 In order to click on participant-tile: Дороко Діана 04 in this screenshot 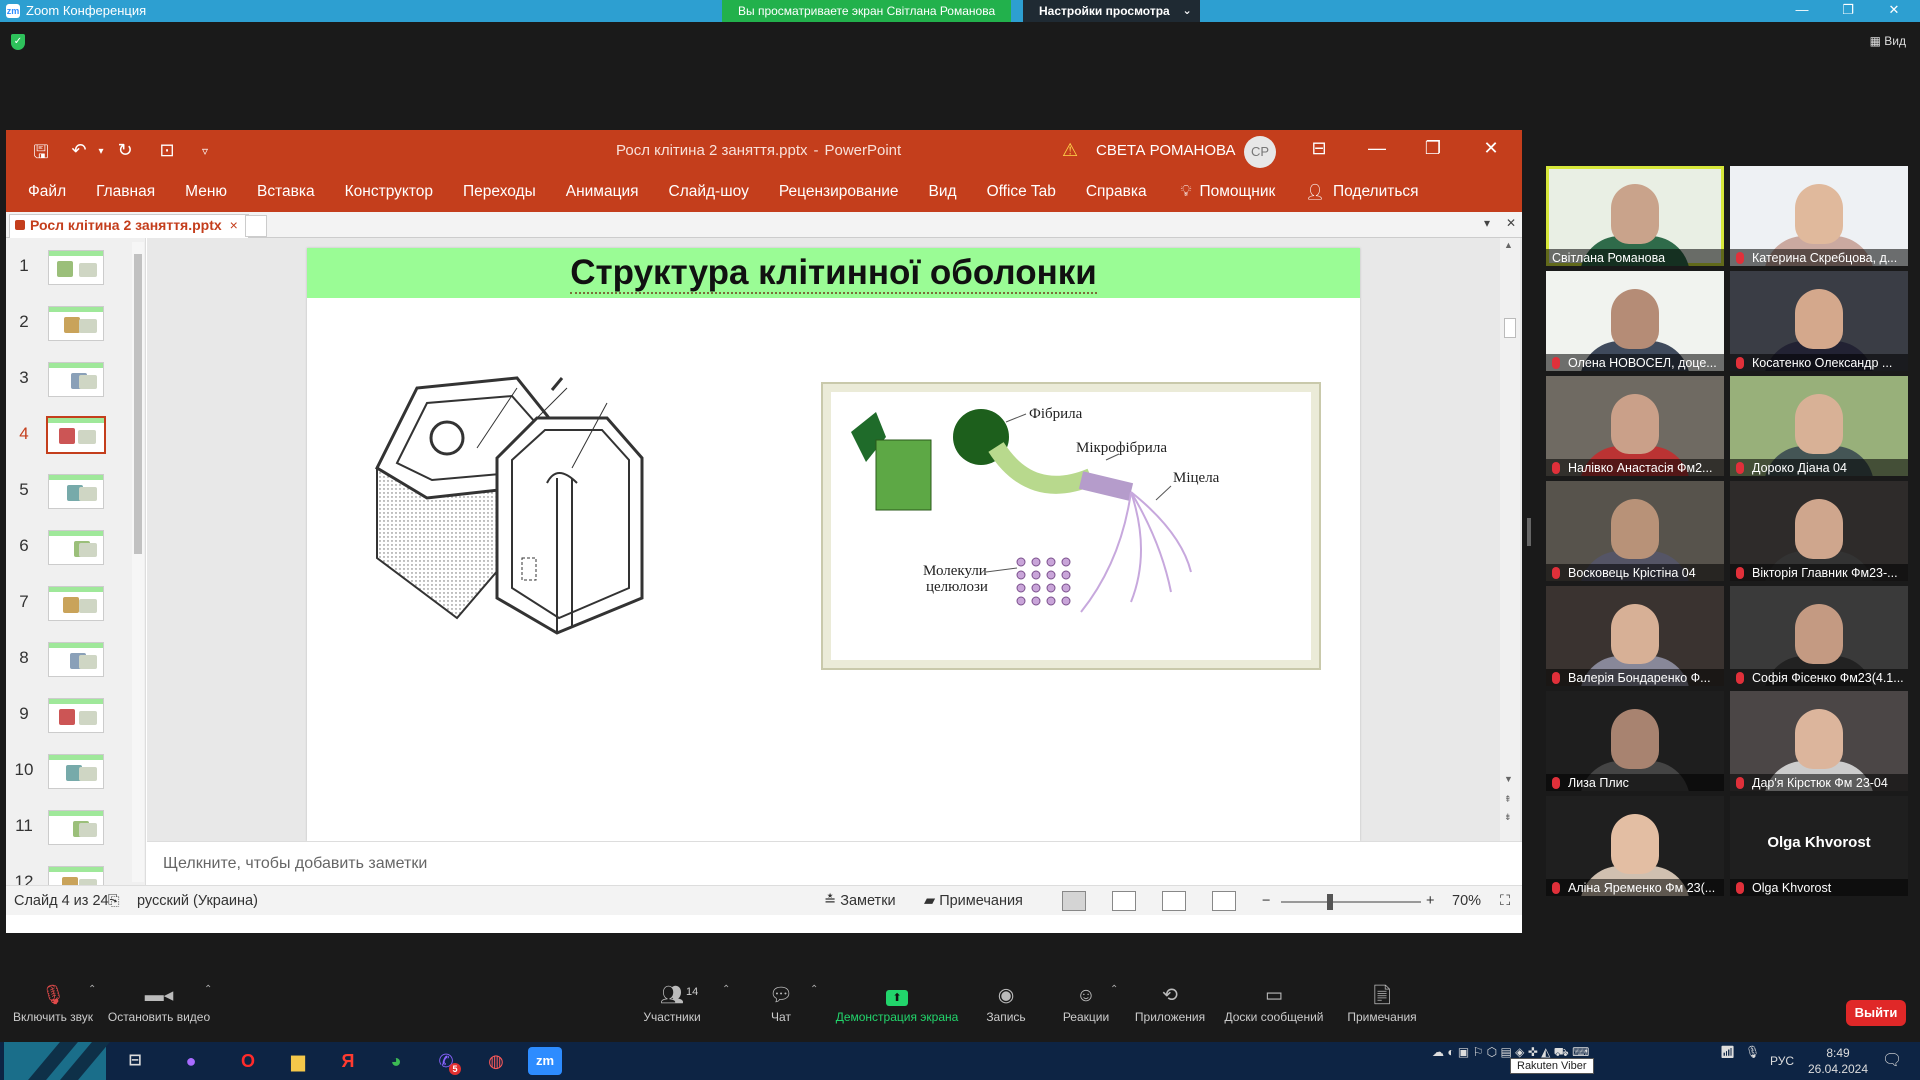, I will do `click(1819, 426)`.